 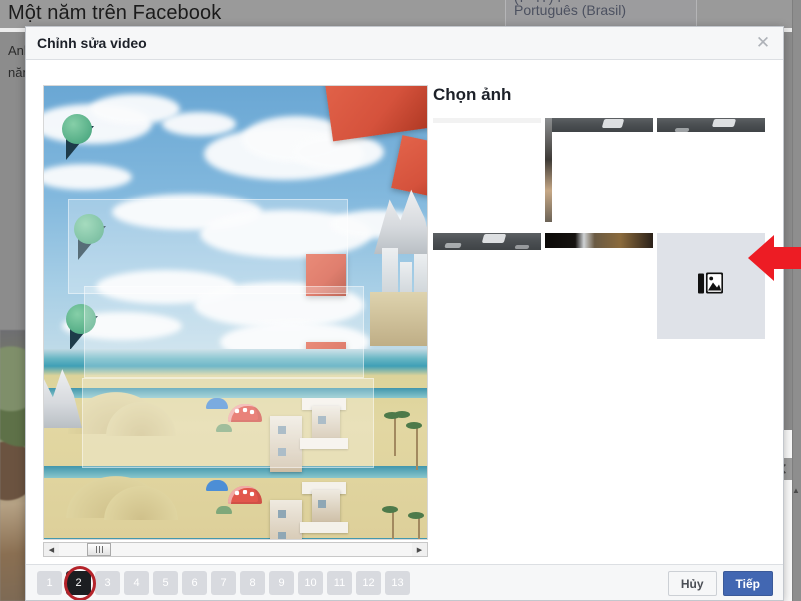 I want to click on page-button-5: 5, so click(x=165, y=583).